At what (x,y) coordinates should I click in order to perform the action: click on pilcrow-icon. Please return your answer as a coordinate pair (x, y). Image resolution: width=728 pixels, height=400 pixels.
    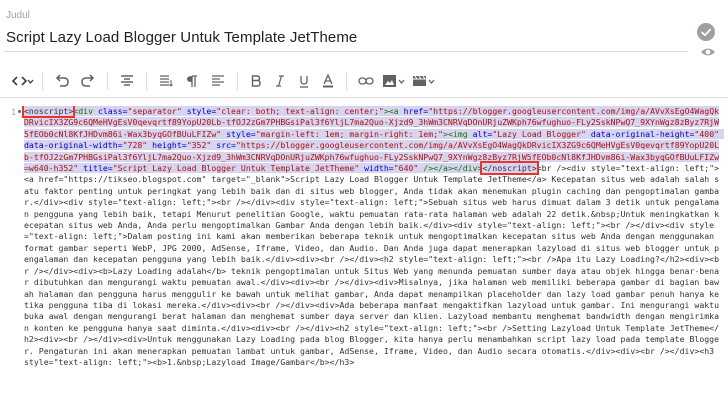
    Looking at the image, I should click on (192, 81).